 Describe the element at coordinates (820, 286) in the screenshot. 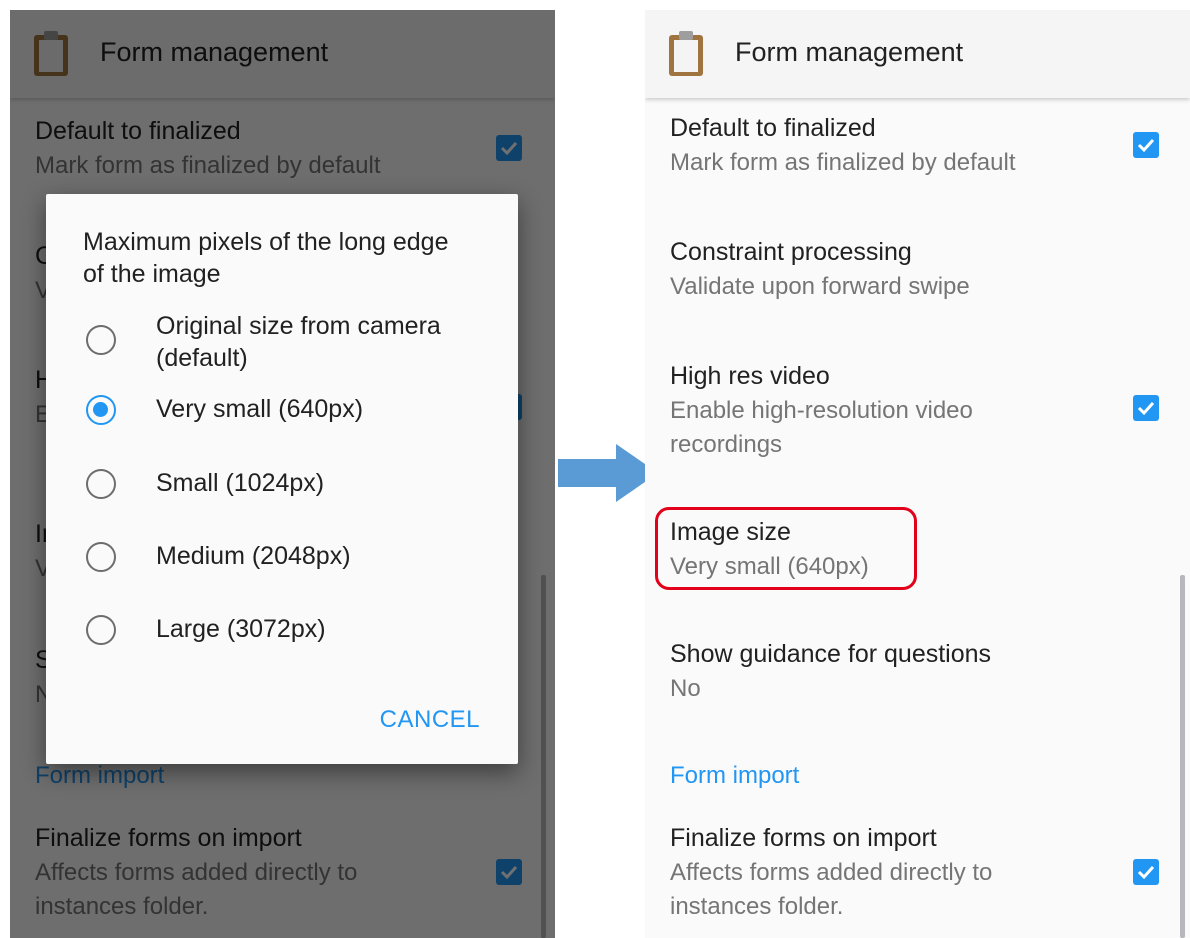

I see `pref-summary: Validate upon forward swipe` at that location.